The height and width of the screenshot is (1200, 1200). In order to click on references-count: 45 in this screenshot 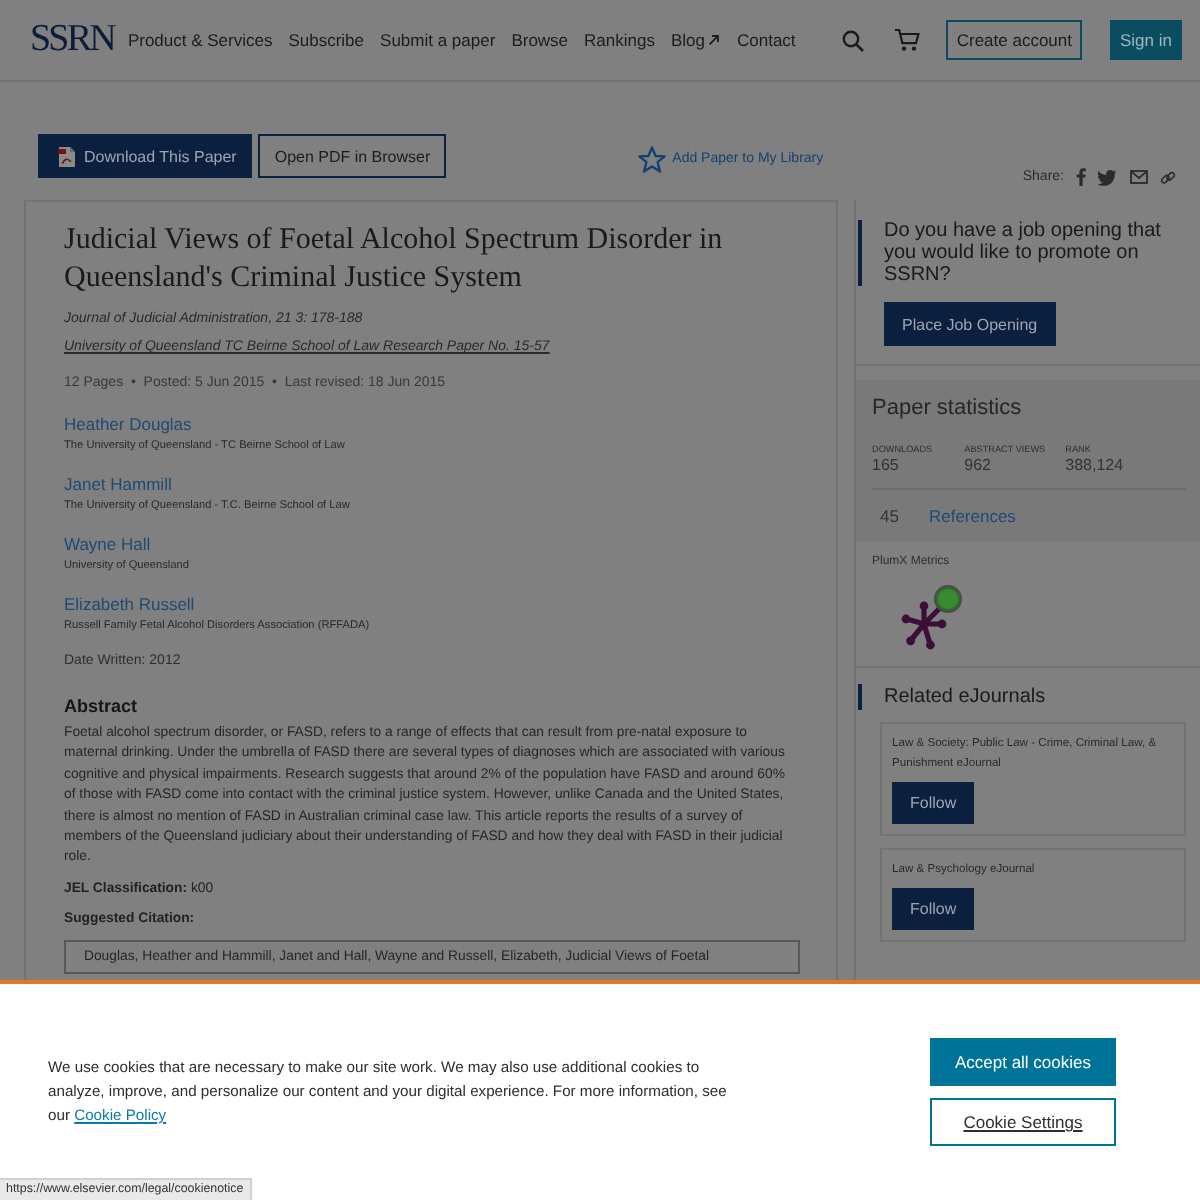, I will do `click(889, 516)`.